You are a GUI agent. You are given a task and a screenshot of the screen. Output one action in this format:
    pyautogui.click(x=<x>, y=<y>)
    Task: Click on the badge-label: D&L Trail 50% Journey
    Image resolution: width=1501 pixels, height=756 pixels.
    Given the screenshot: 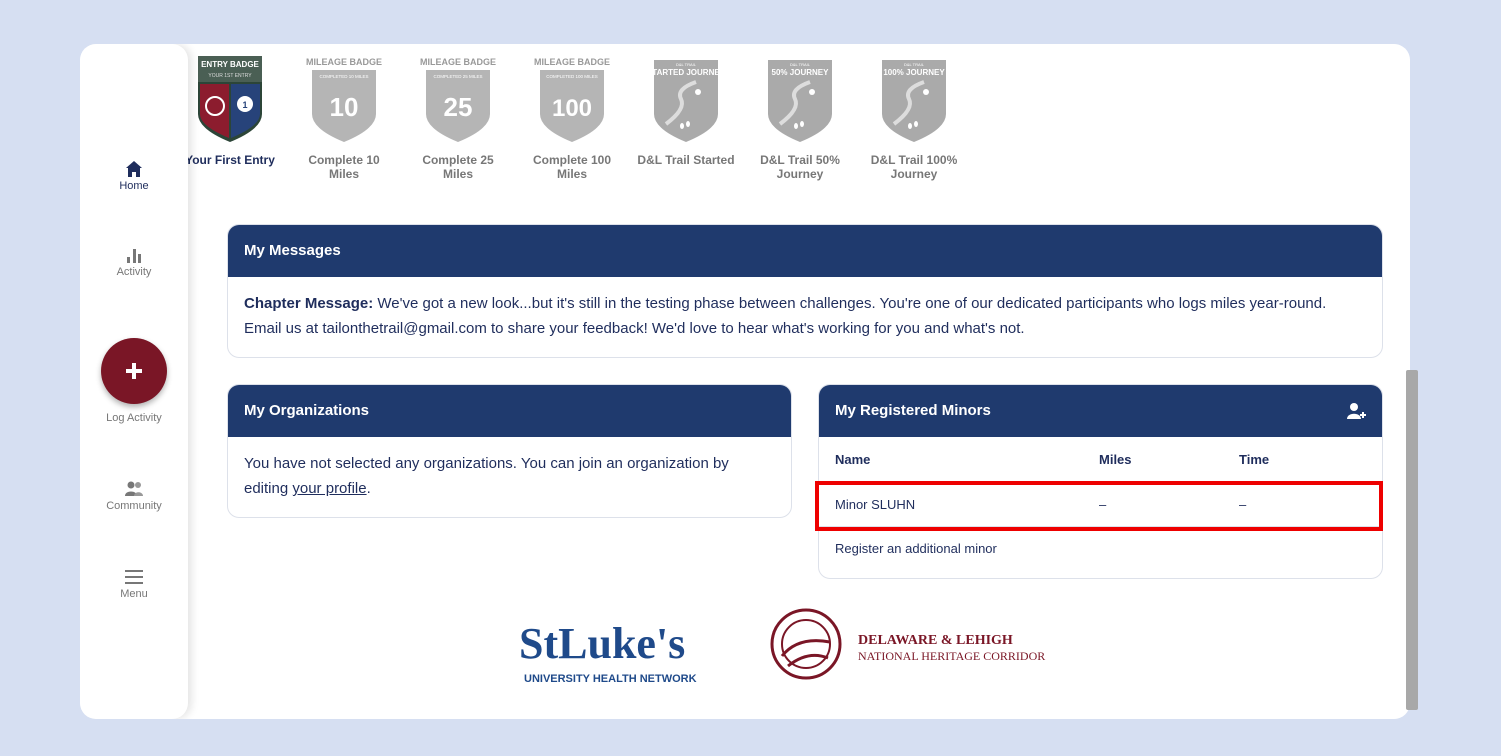 What is the action you would take?
    pyautogui.click(x=800, y=167)
    